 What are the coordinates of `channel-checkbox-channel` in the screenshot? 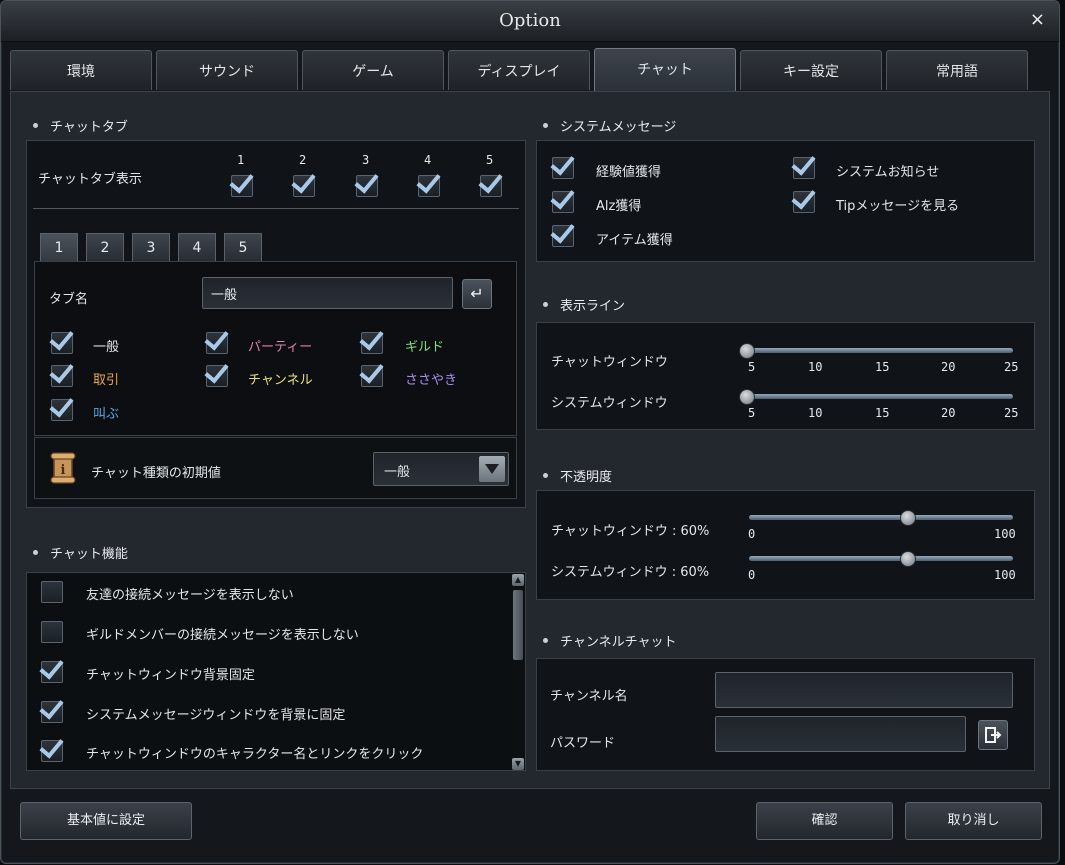 It's located at (216, 372).